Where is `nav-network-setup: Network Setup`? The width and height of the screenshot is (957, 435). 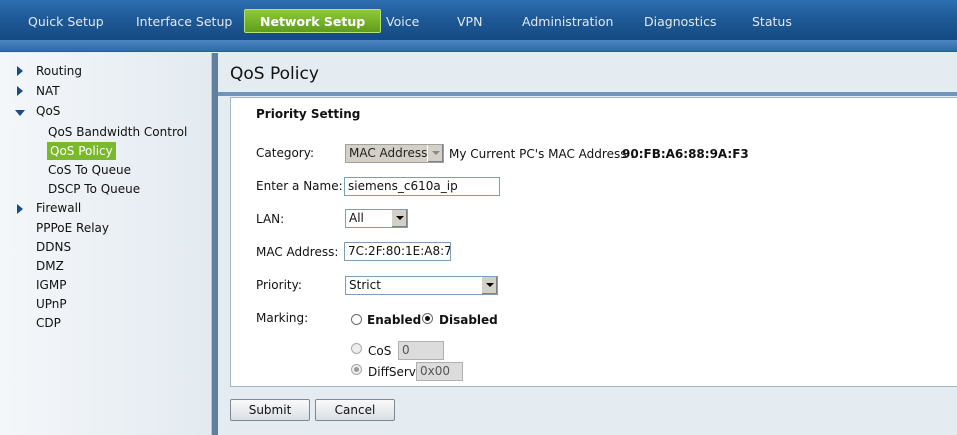
nav-network-setup: Network Setup is located at coordinates (313, 21).